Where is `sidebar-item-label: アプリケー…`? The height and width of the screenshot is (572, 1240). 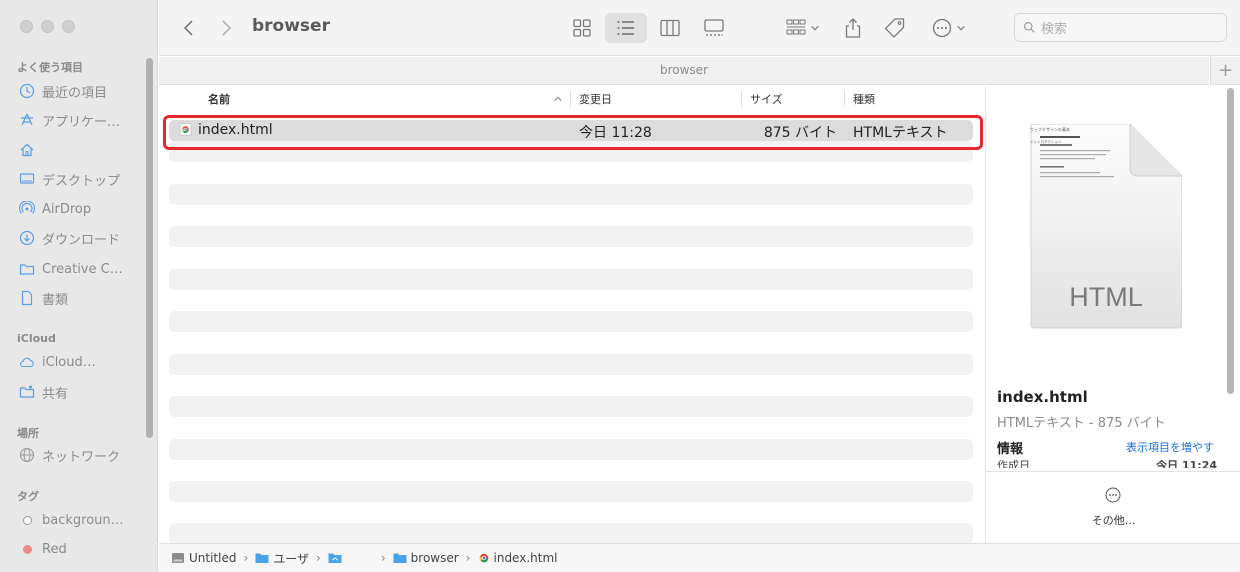
sidebar-item-label: アプリケー… is located at coordinates (81, 122).